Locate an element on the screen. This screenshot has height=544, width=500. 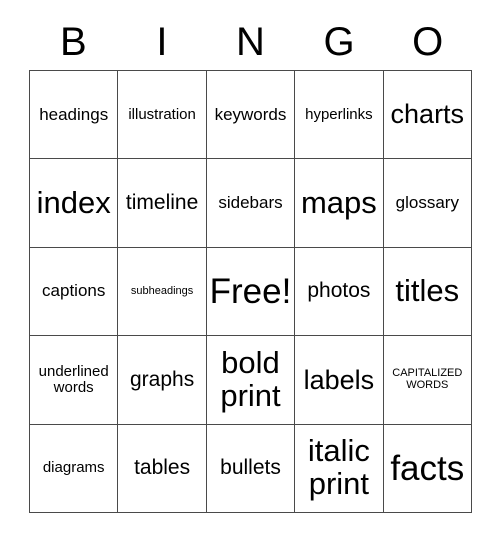
bingo-cell-r5c2: tables is located at coordinates (162, 468).